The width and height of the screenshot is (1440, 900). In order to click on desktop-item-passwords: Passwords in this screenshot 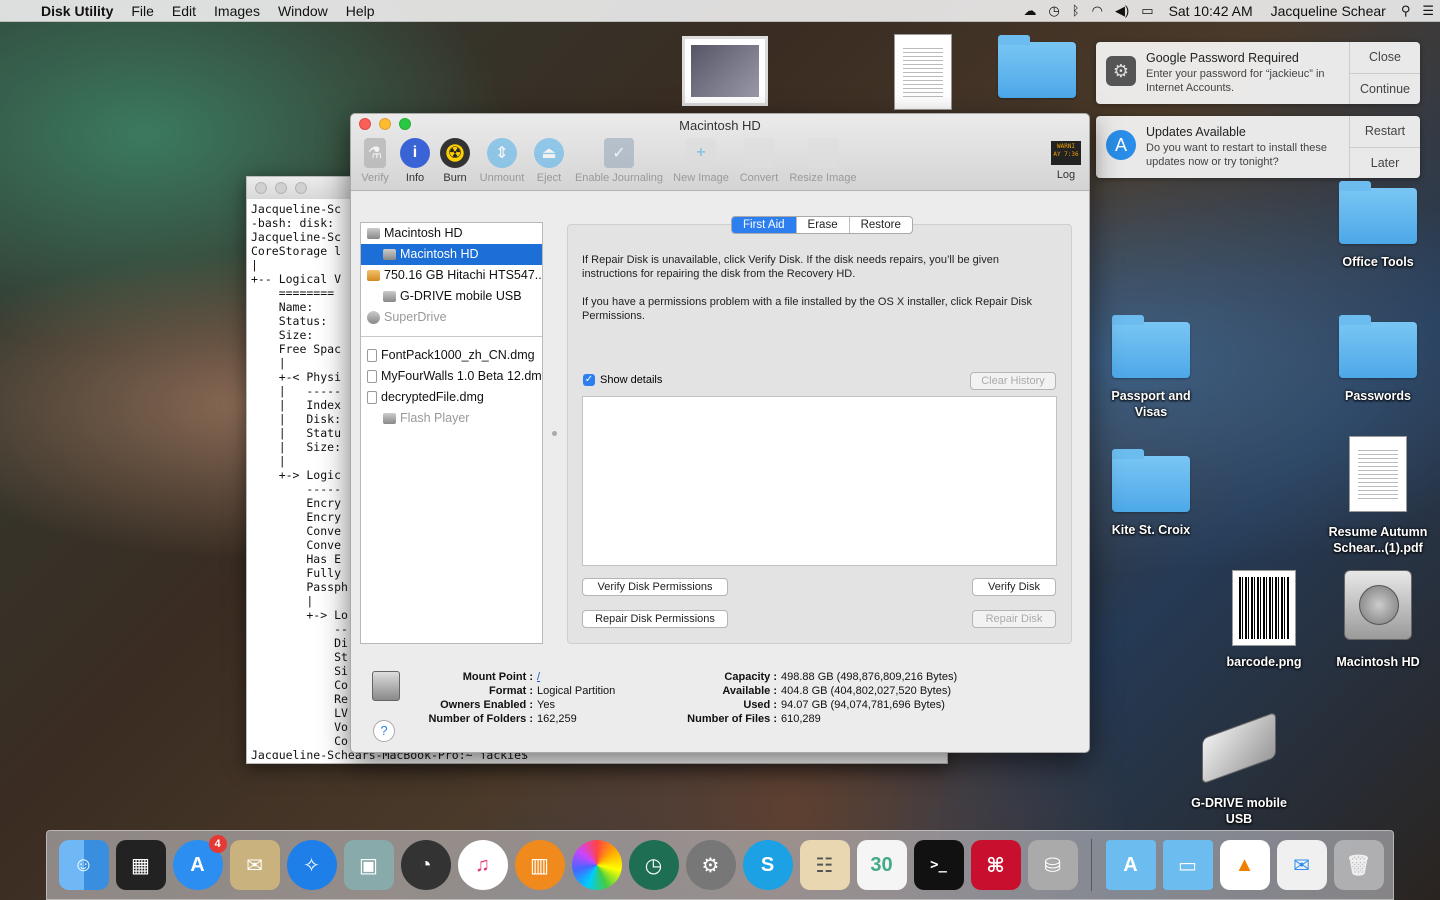, I will do `click(1378, 359)`.